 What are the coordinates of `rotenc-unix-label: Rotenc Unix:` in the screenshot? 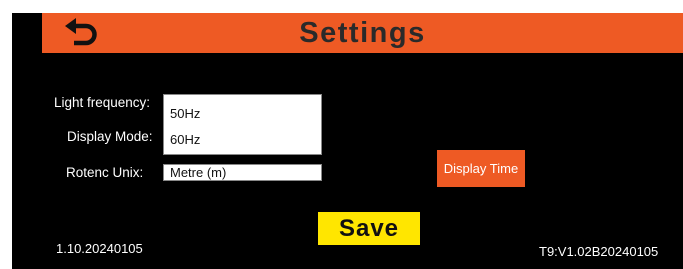 It's located at (105, 172).